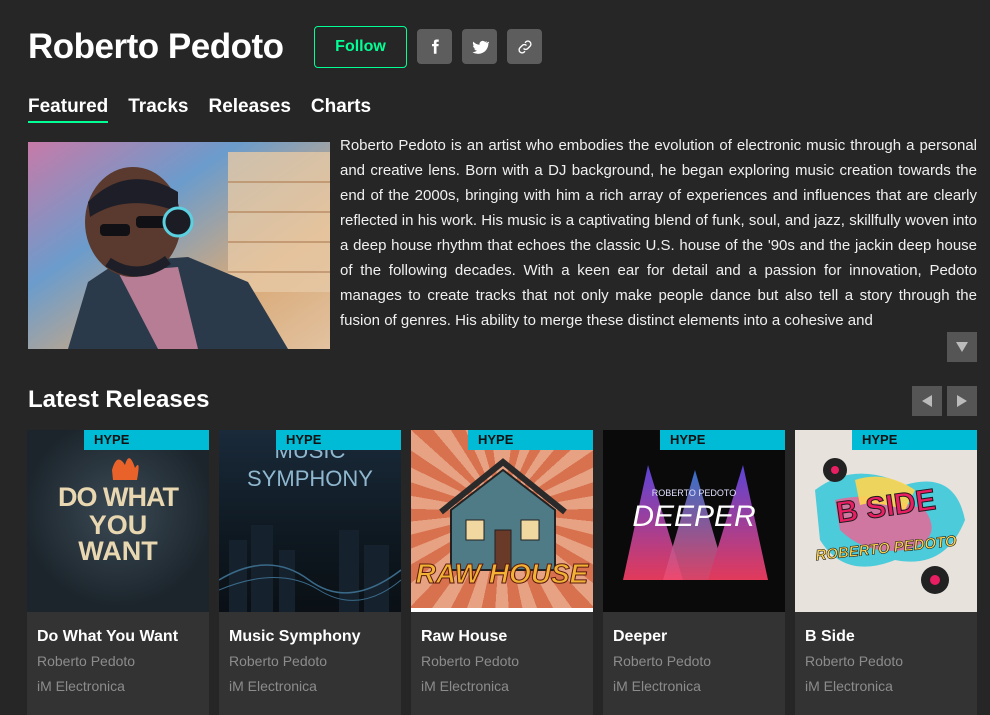  I want to click on release-artwork: RAW HOUSE HYPE, so click(502, 521).